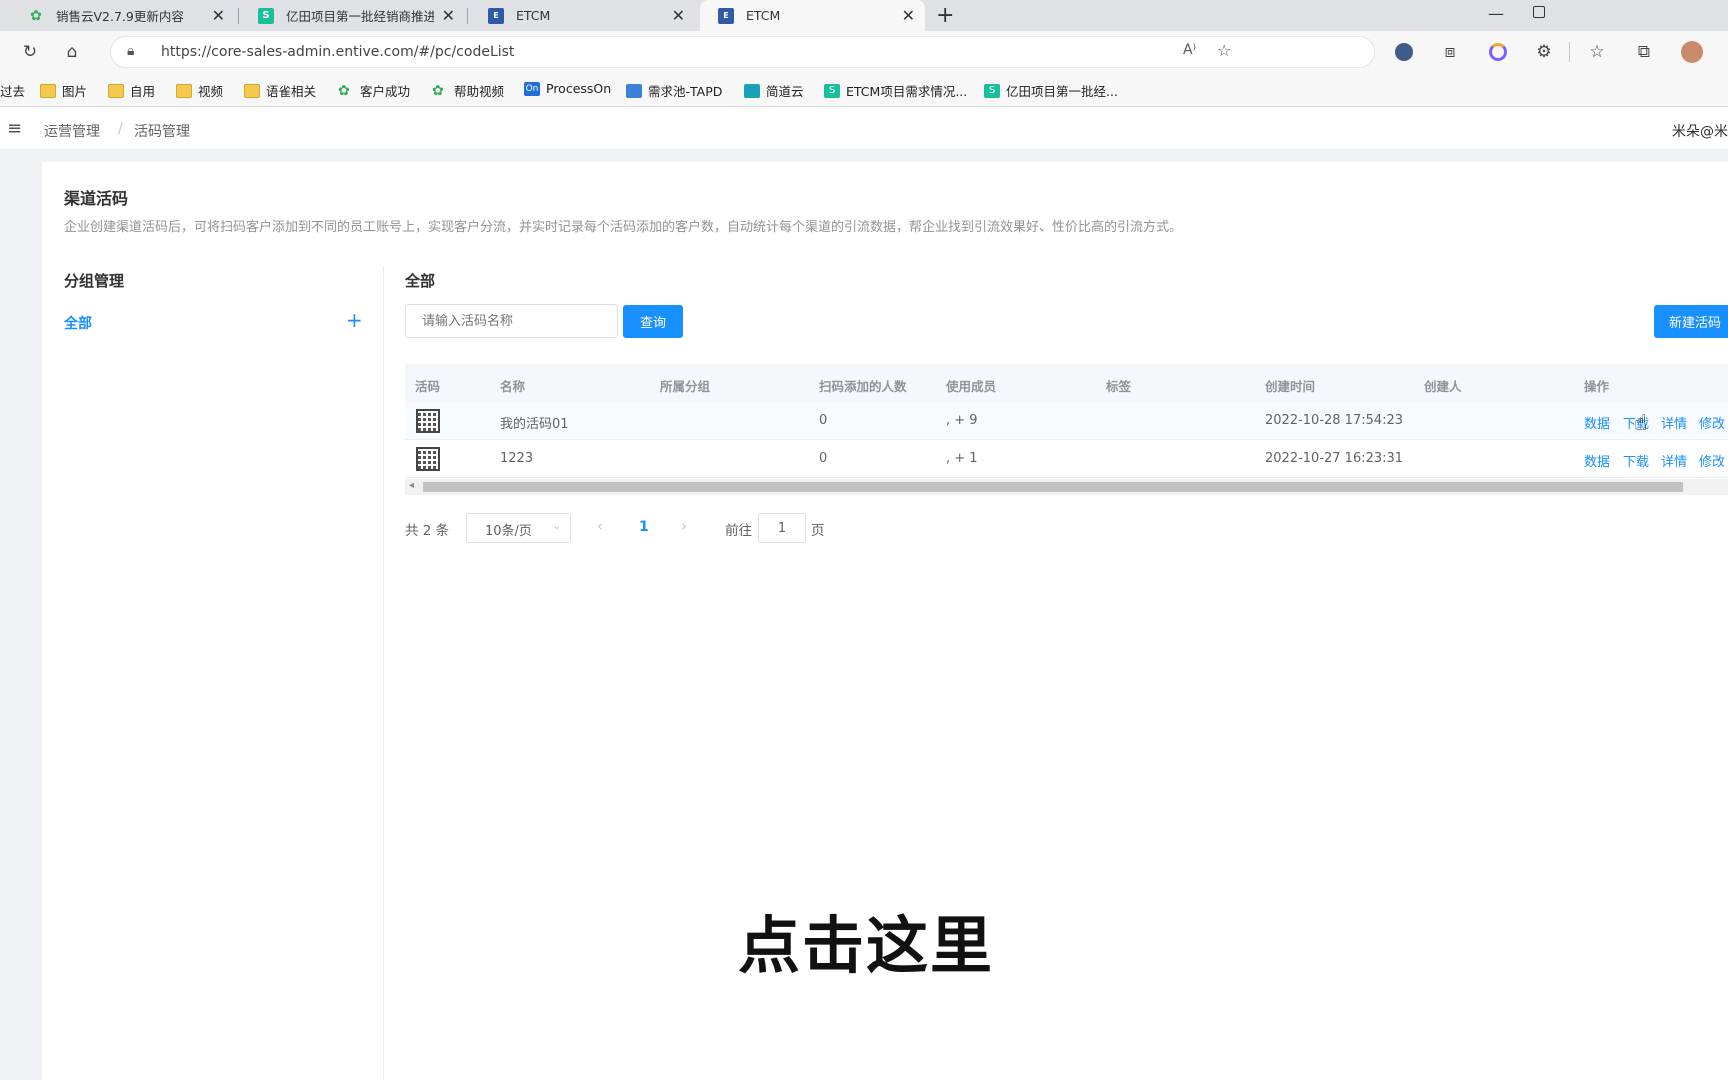 This screenshot has width=1728, height=1080. What do you see at coordinates (1544, 52) in the screenshot?
I see `extensions-icon: ⚙` at bounding box center [1544, 52].